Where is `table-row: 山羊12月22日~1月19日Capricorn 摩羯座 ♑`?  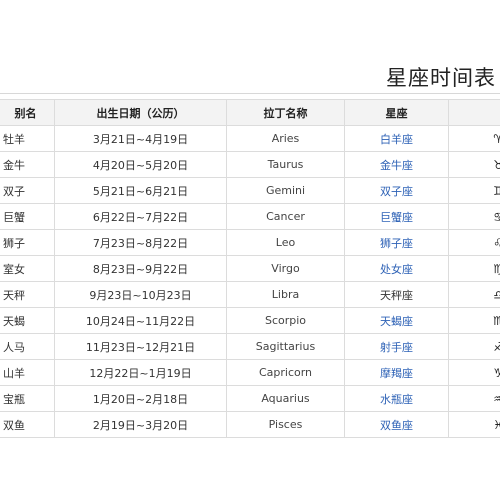 table-row: 山羊12月22日~1月19日Capricorn 摩羯座 ♑ is located at coordinates (250, 372).